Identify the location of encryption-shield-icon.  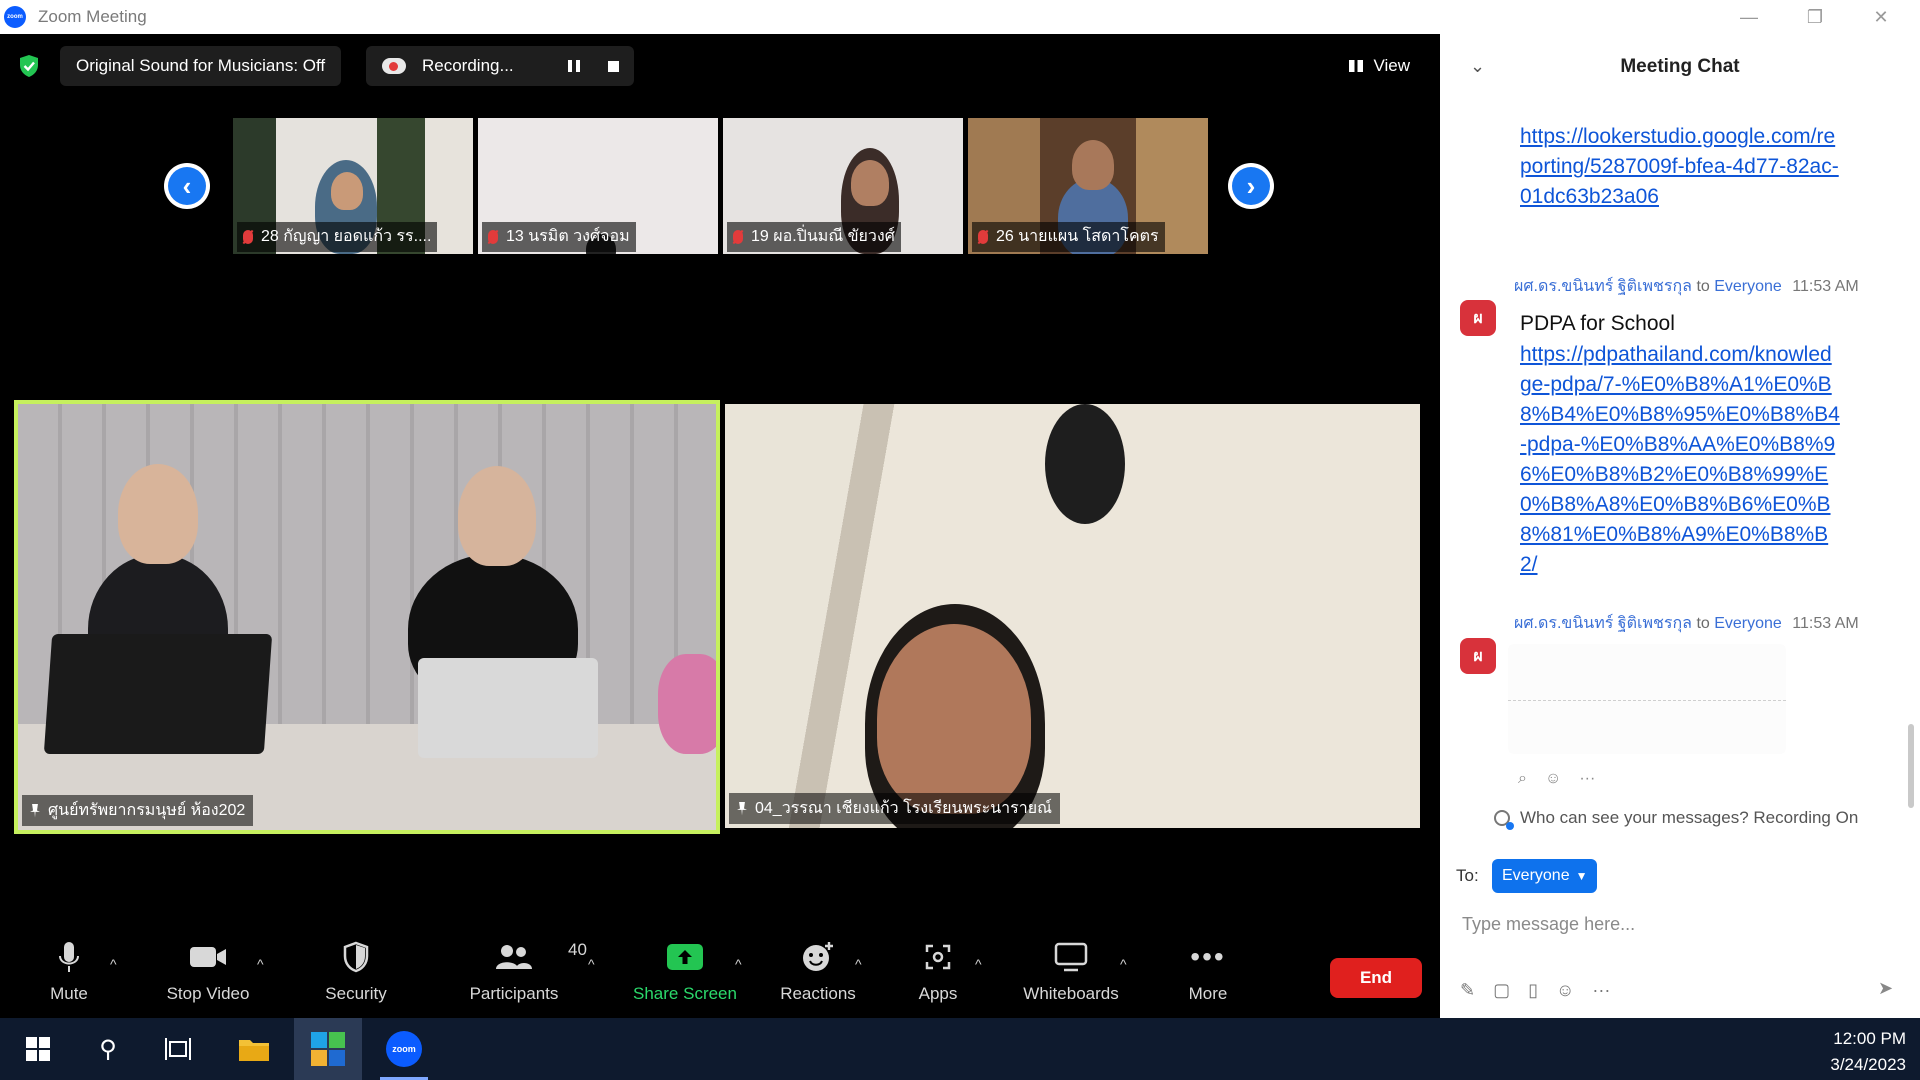
(29, 66).